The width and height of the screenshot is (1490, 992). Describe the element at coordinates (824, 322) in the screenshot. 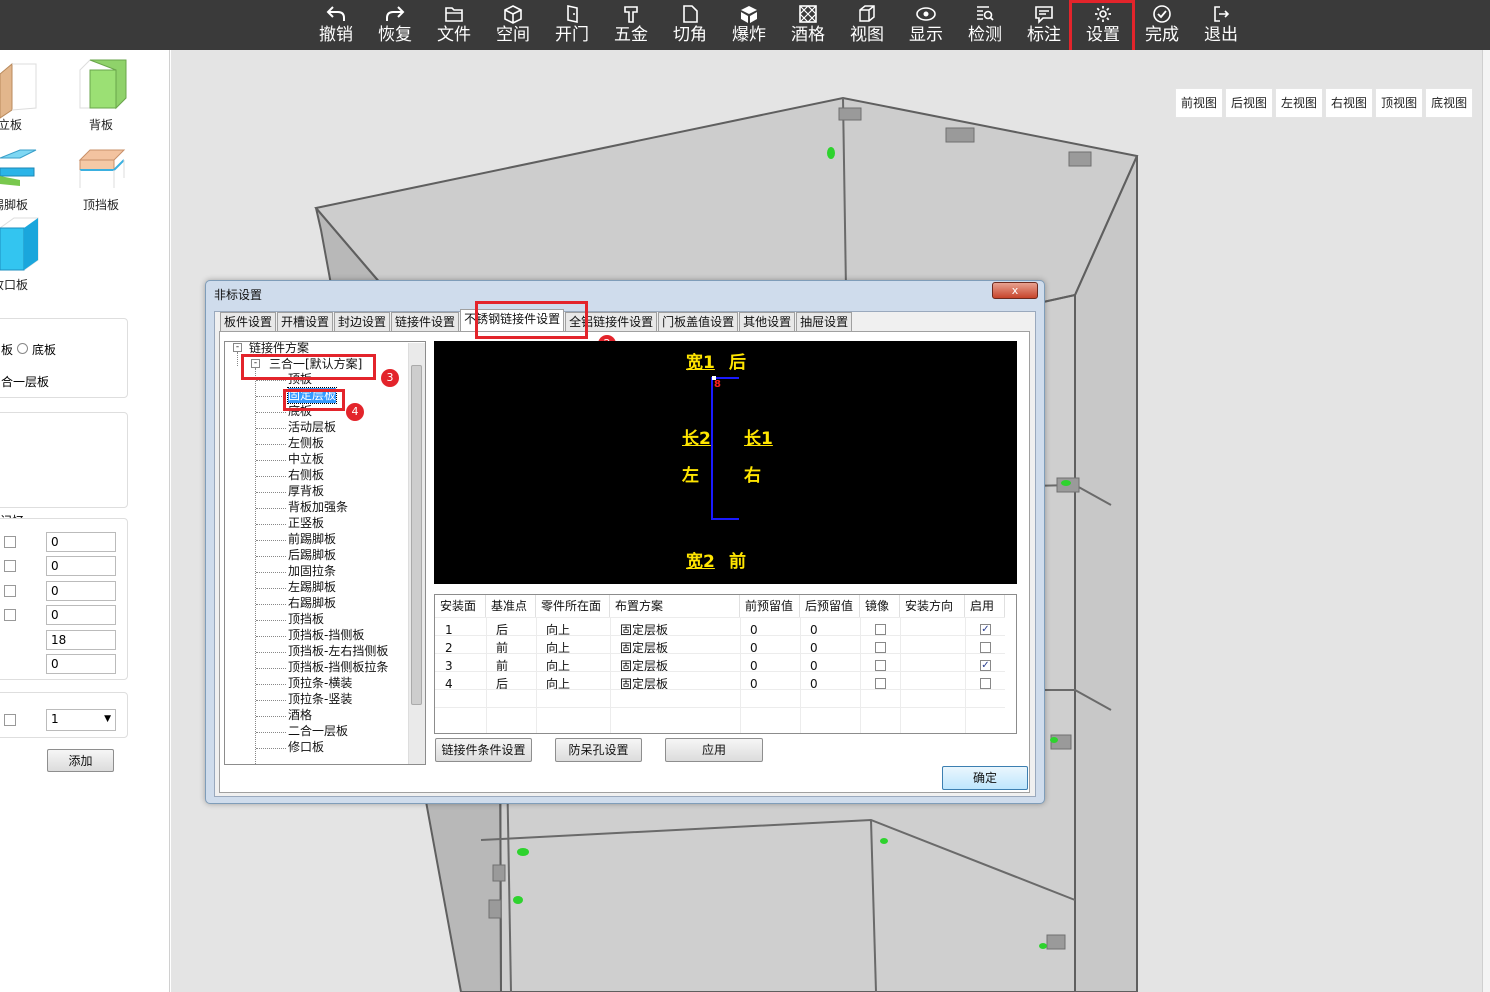

I see `tab-drawer-settings: 抽屉设置` at that location.